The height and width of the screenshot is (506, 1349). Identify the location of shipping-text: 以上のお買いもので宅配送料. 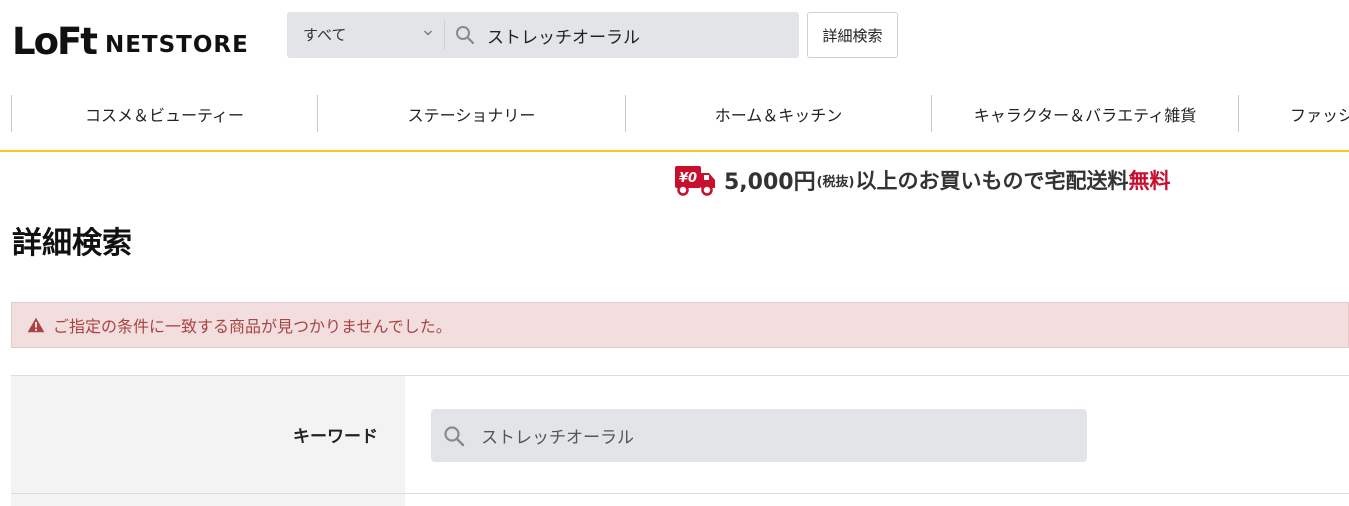
(992, 181).